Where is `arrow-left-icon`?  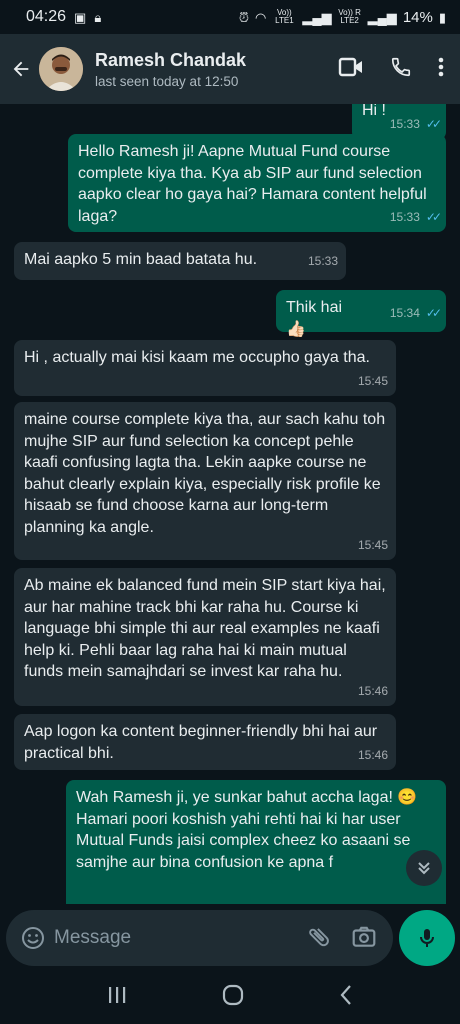 arrow-left-icon is located at coordinates (21, 69).